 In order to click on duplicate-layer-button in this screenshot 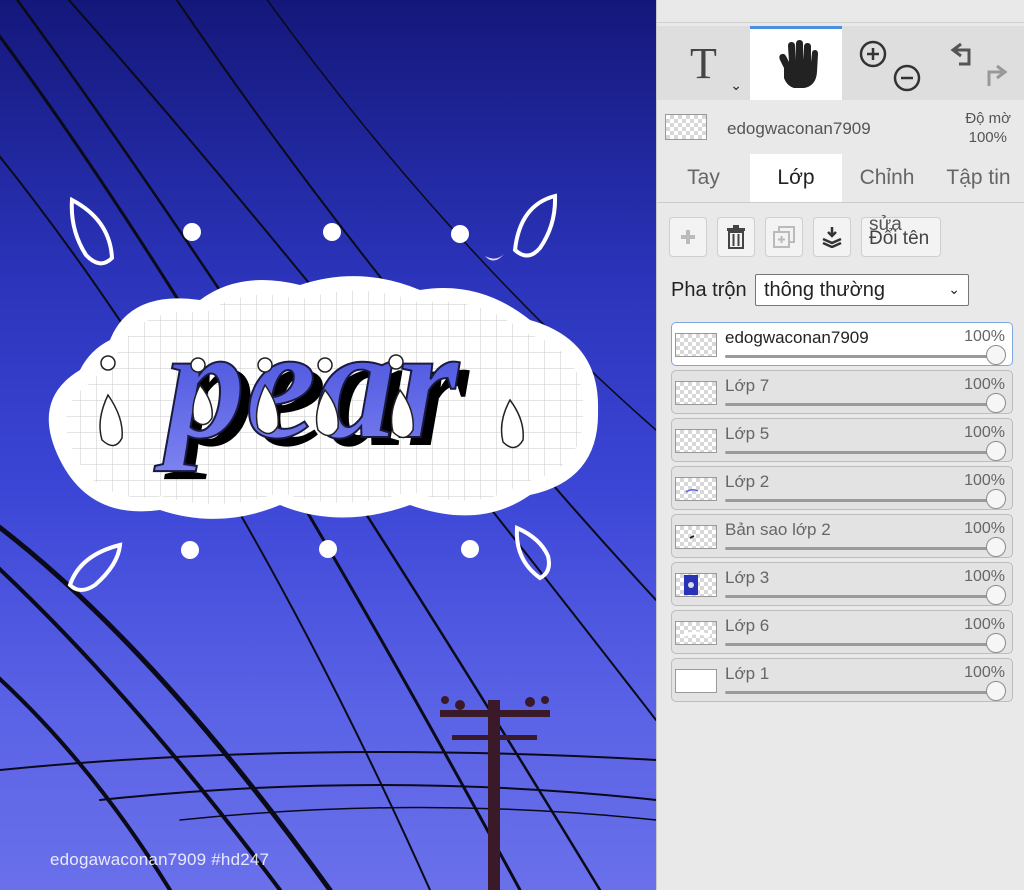, I will do `click(784, 237)`.